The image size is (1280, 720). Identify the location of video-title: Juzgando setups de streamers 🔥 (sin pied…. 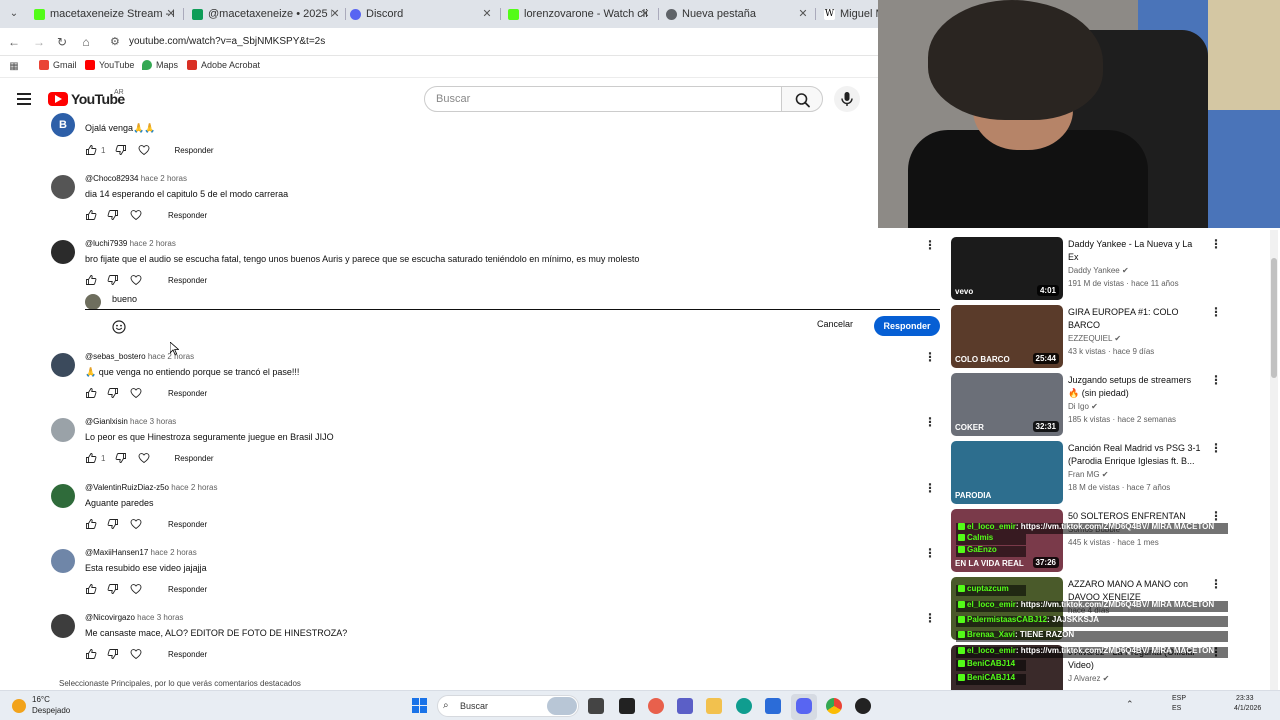
(1135, 387).